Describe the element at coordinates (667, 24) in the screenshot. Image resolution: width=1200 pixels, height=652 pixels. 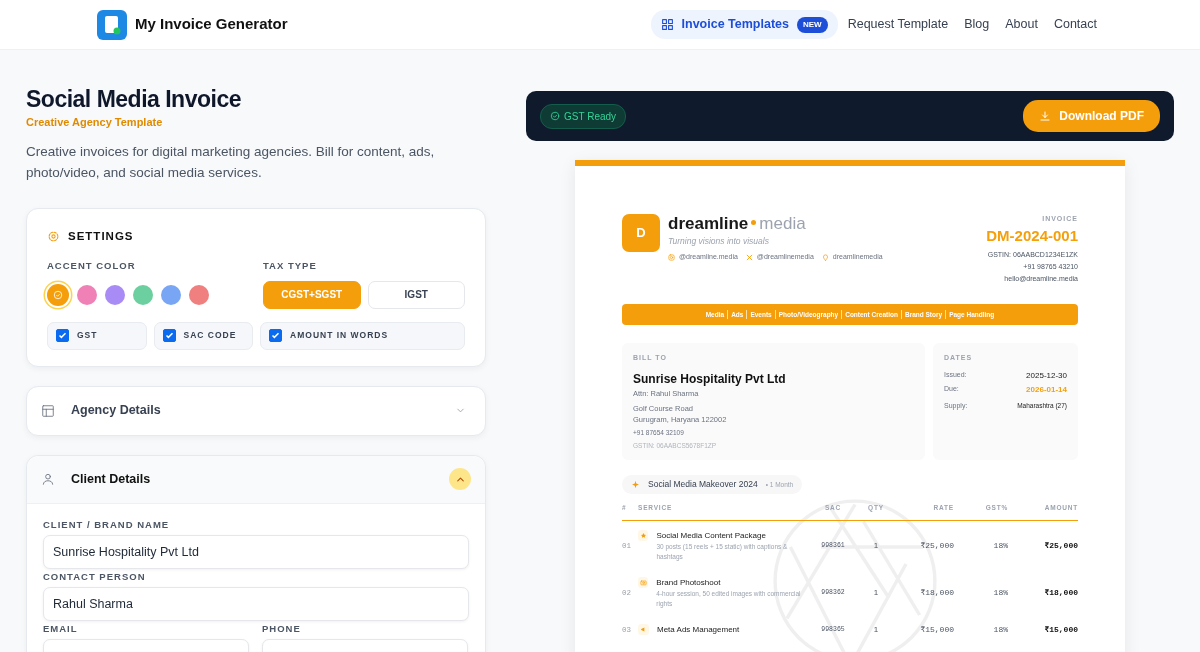
I see `grid-icon` at that location.